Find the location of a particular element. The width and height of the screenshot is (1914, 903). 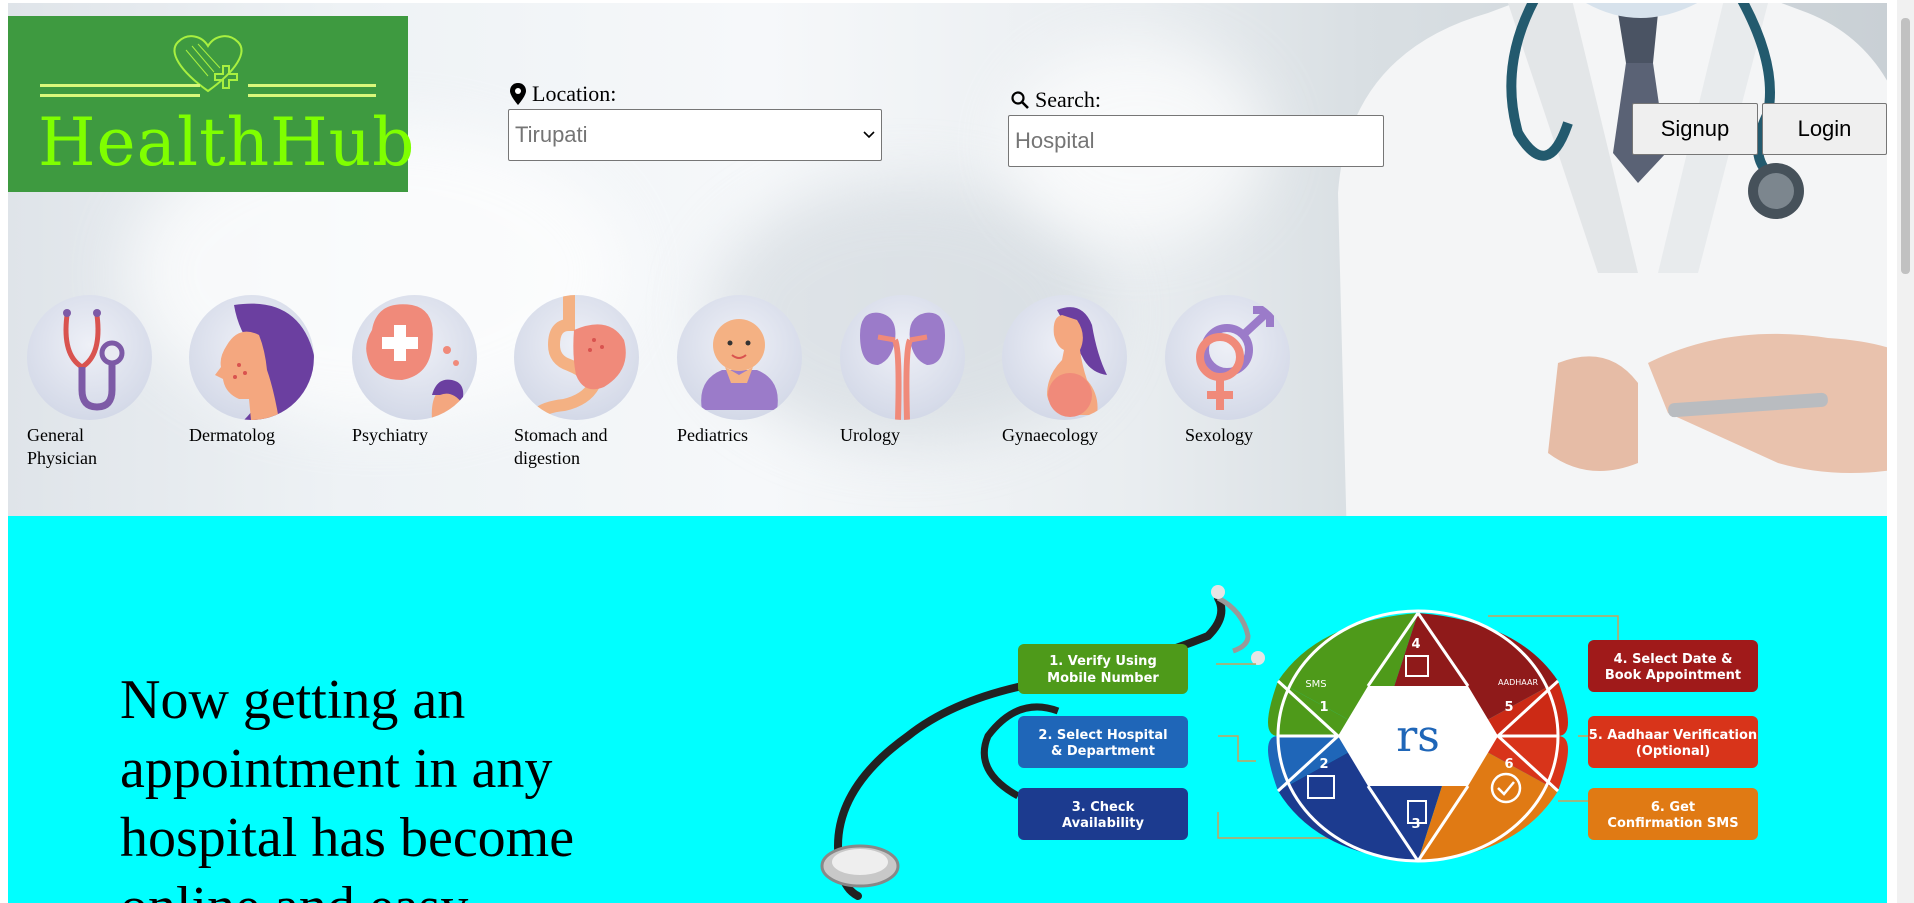

specialty-gynaecology: Gynaecology is located at coordinates (1067, 371).